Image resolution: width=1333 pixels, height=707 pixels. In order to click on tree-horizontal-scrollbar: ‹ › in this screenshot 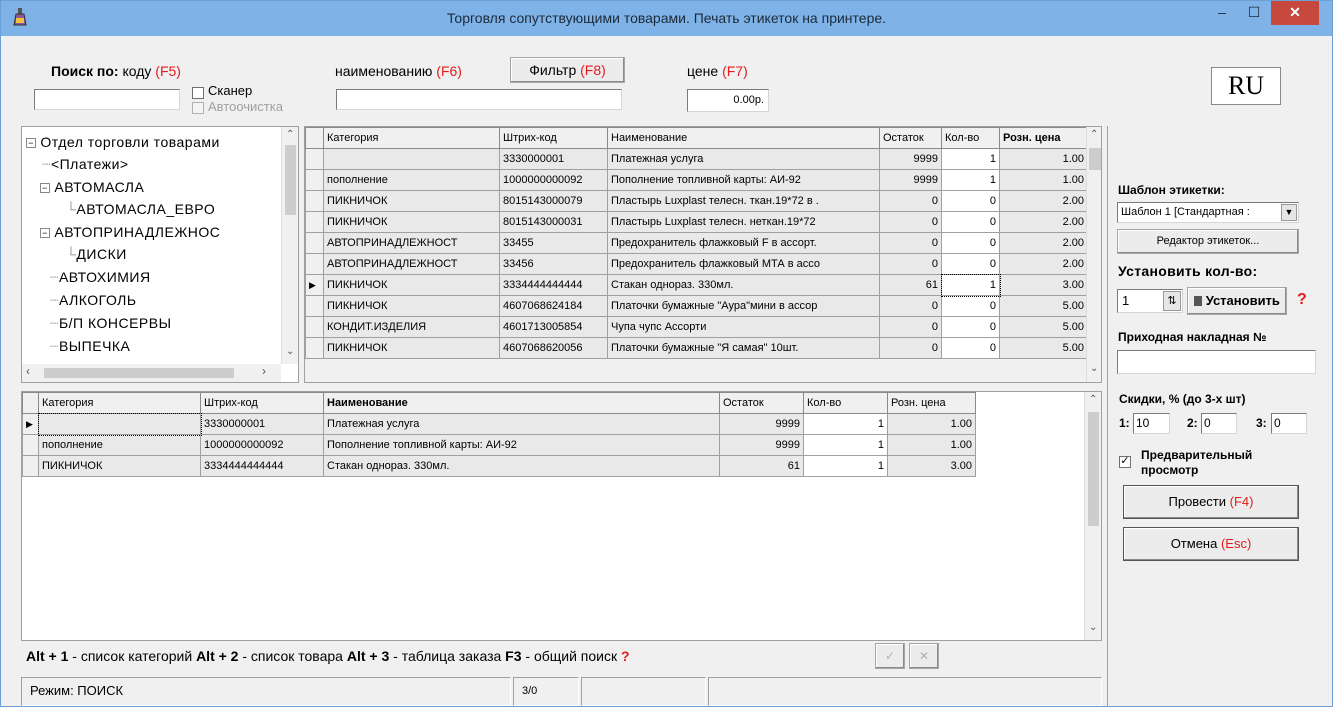, I will do `click(151, 373)`.